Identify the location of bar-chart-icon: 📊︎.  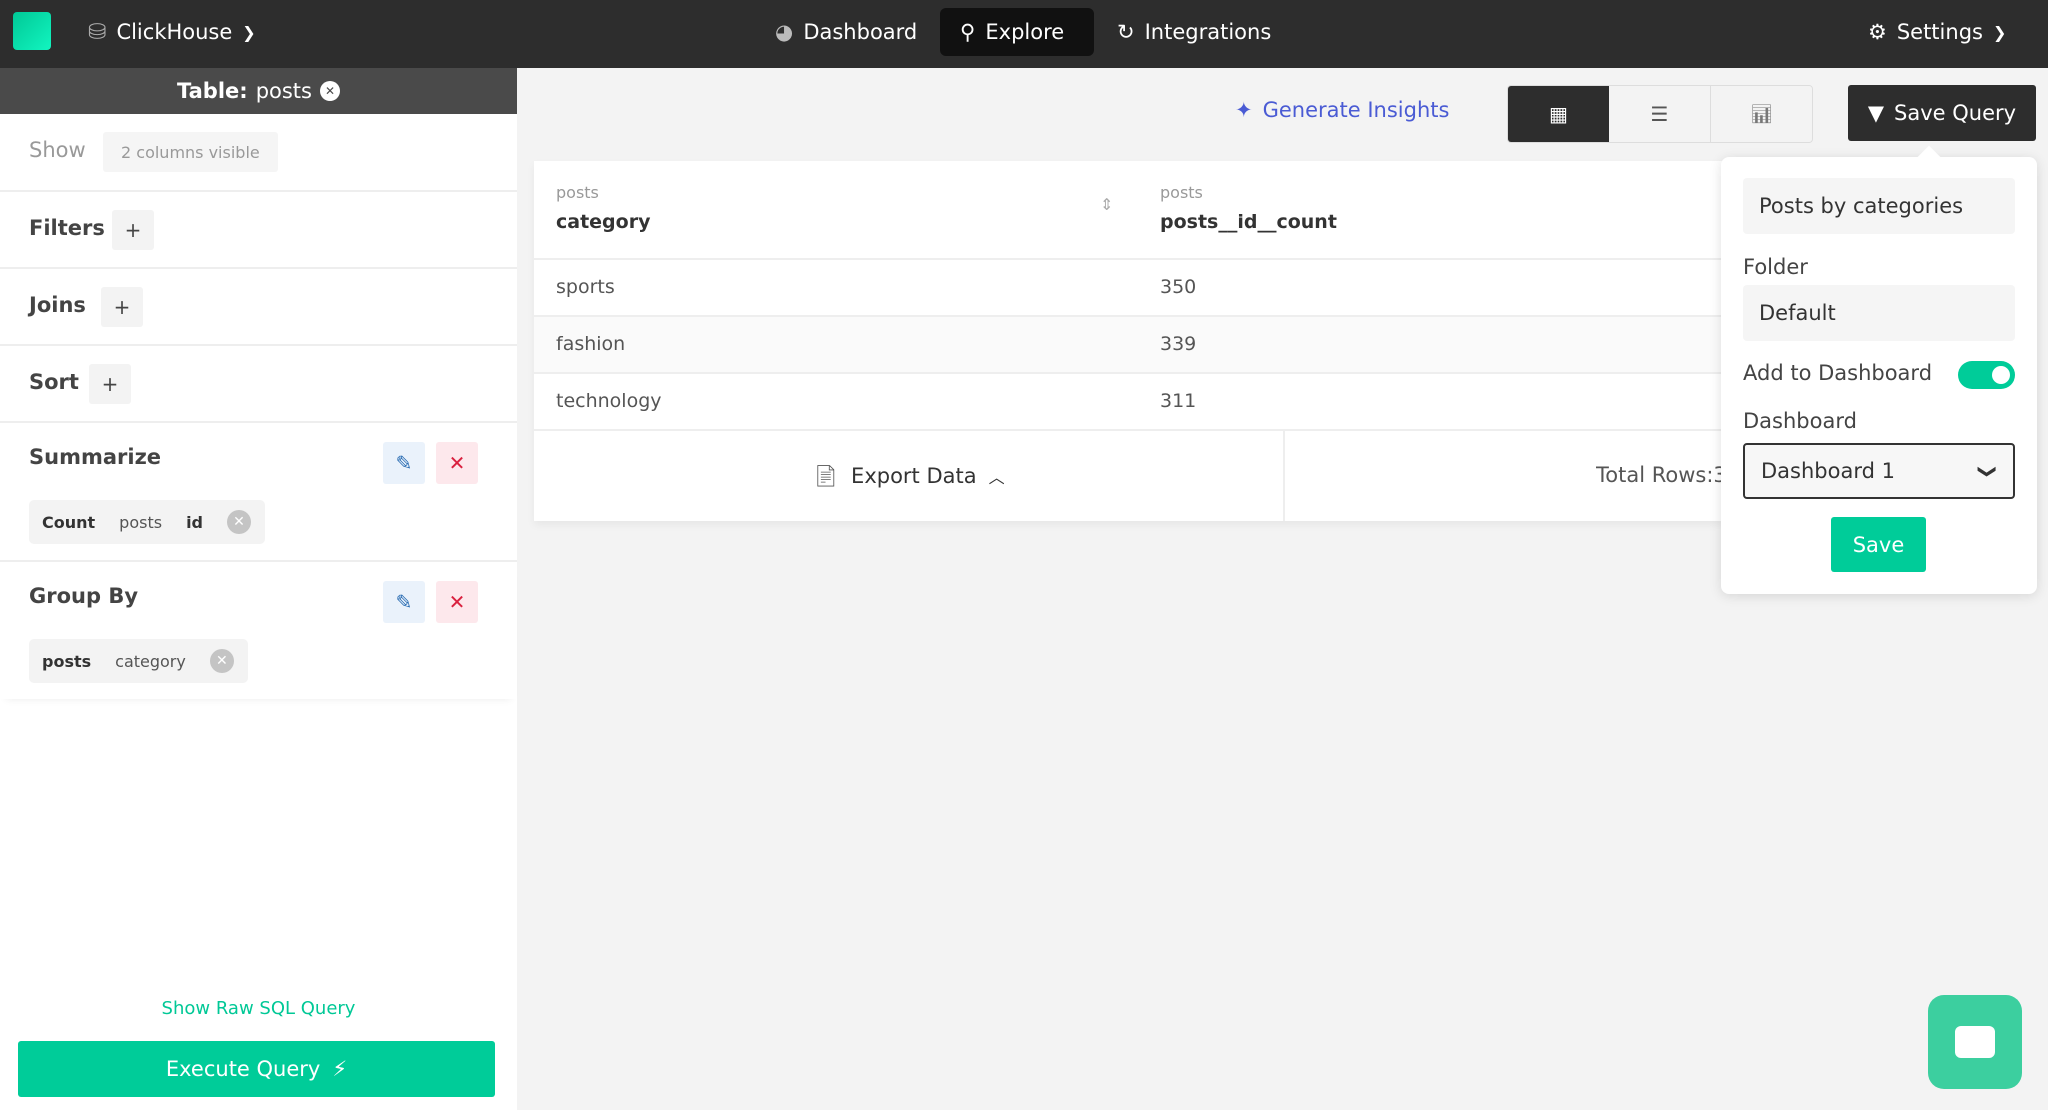
(1761, 114).